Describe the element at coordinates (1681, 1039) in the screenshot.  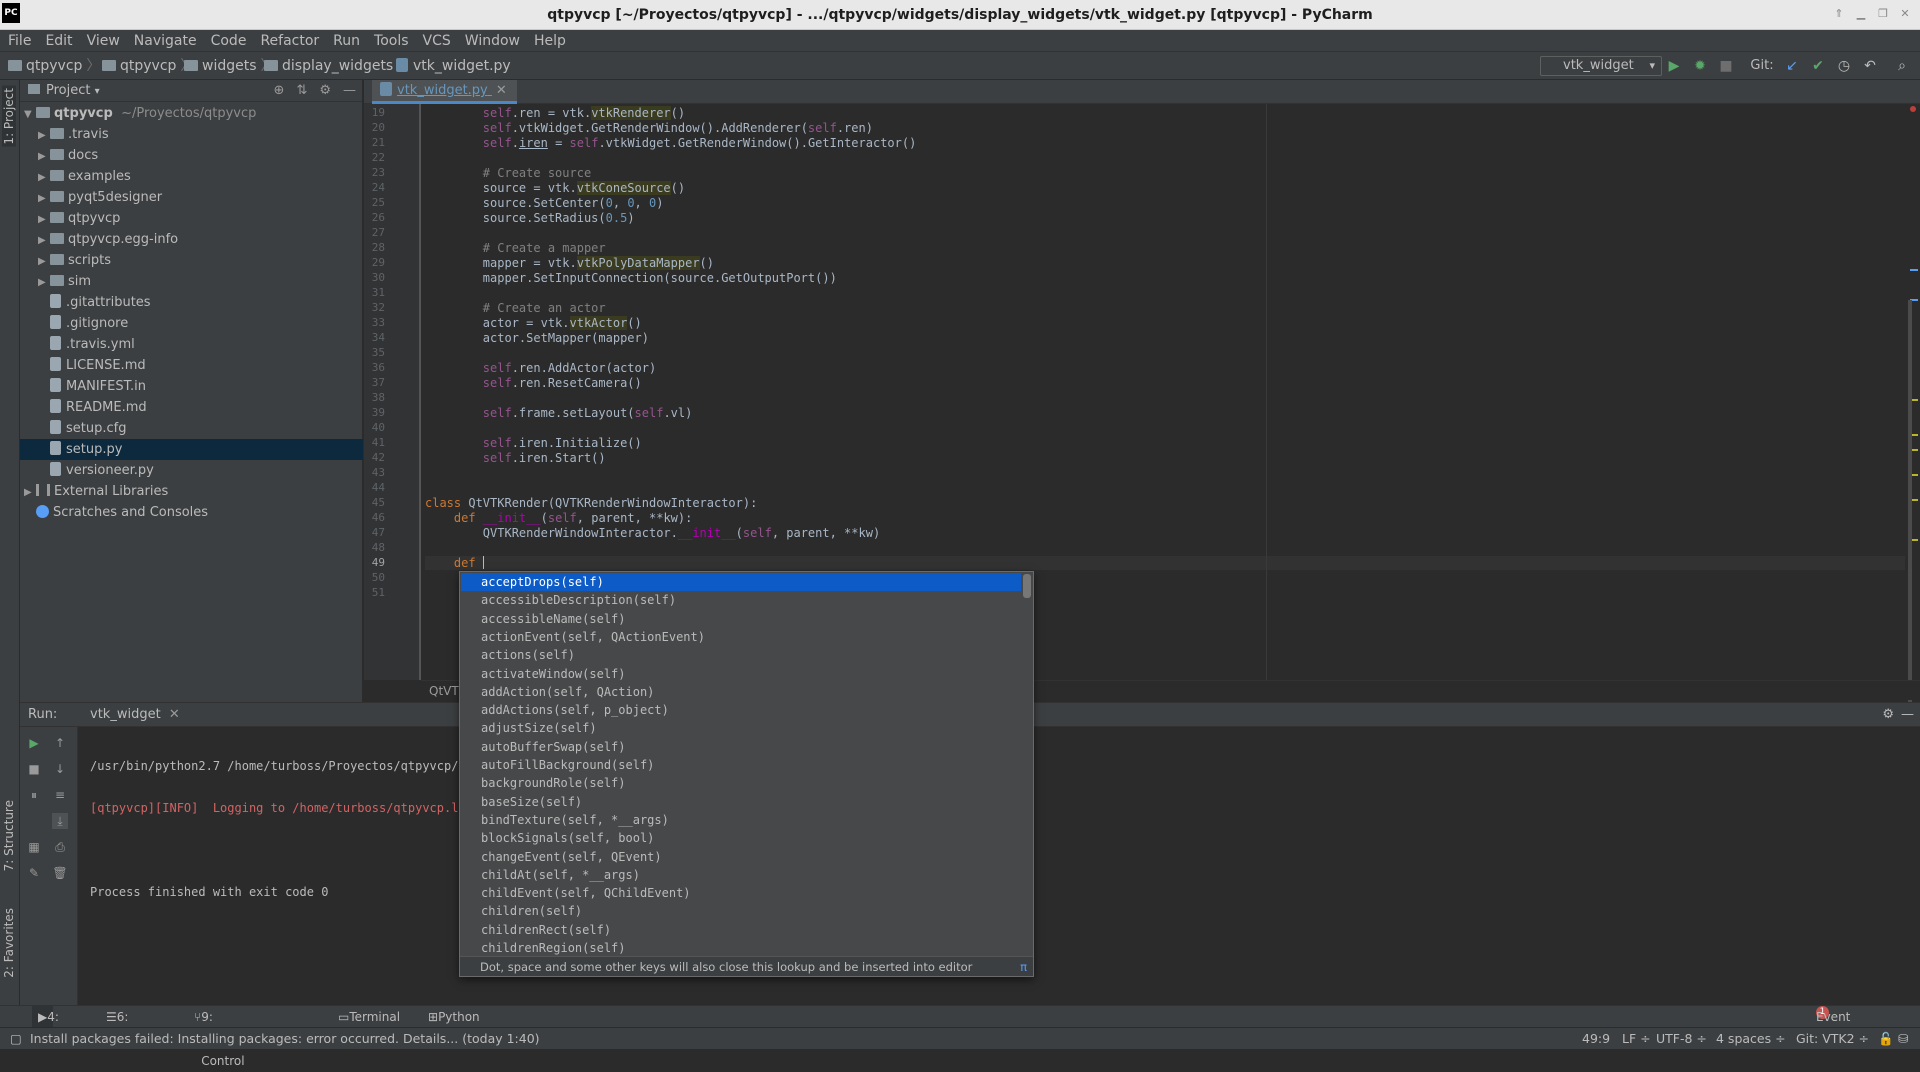
I see `status-encoding: UTF-8 ÷` at that location.